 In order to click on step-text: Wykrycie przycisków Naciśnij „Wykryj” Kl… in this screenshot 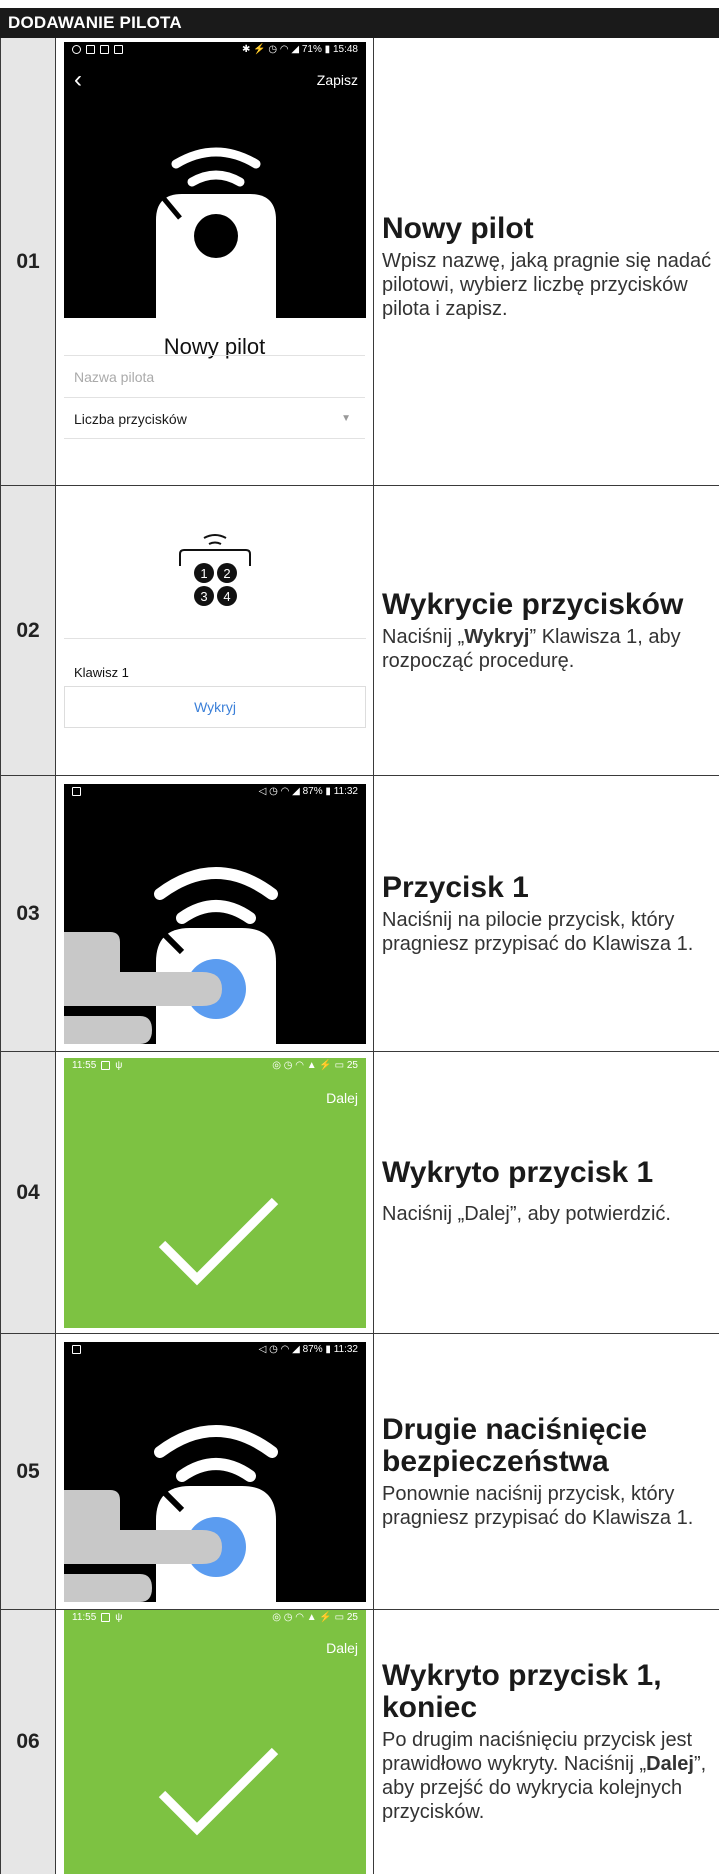, I will do `click(550, 630)`.